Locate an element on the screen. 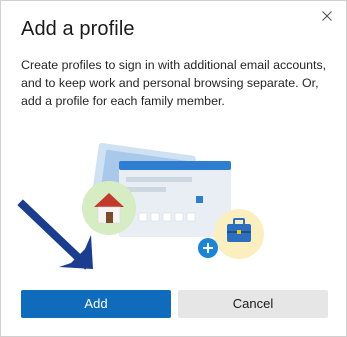 This screenshot has height=337, width=347. close-icon is located at coordinates (327, 16).